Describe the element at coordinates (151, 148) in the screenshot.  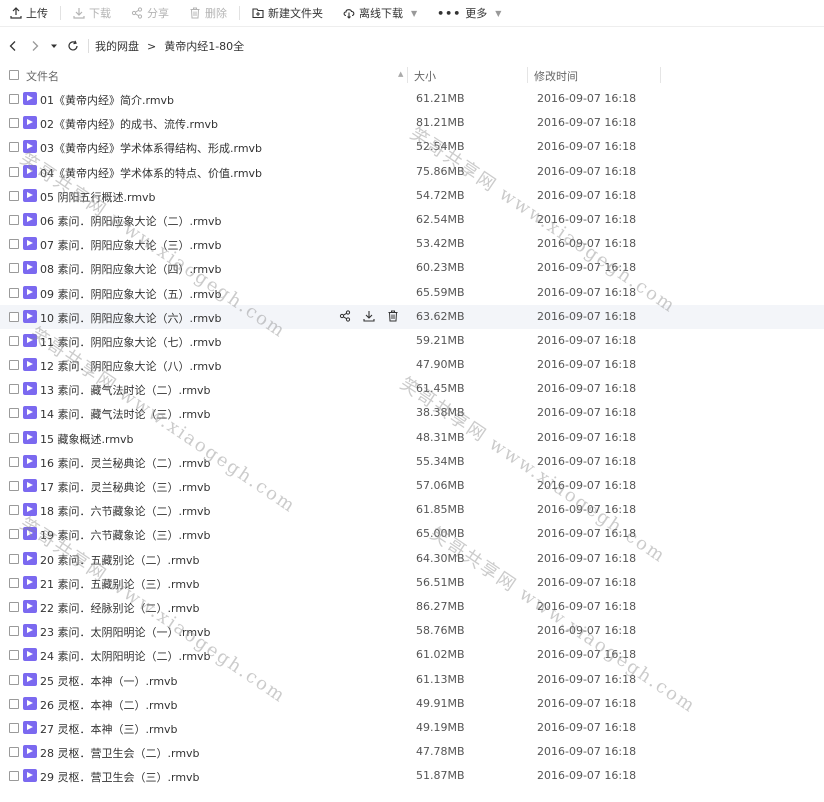
I see `file-name: 03《黄帝内经》学术体系得结构、形成.rmvb` at that location.